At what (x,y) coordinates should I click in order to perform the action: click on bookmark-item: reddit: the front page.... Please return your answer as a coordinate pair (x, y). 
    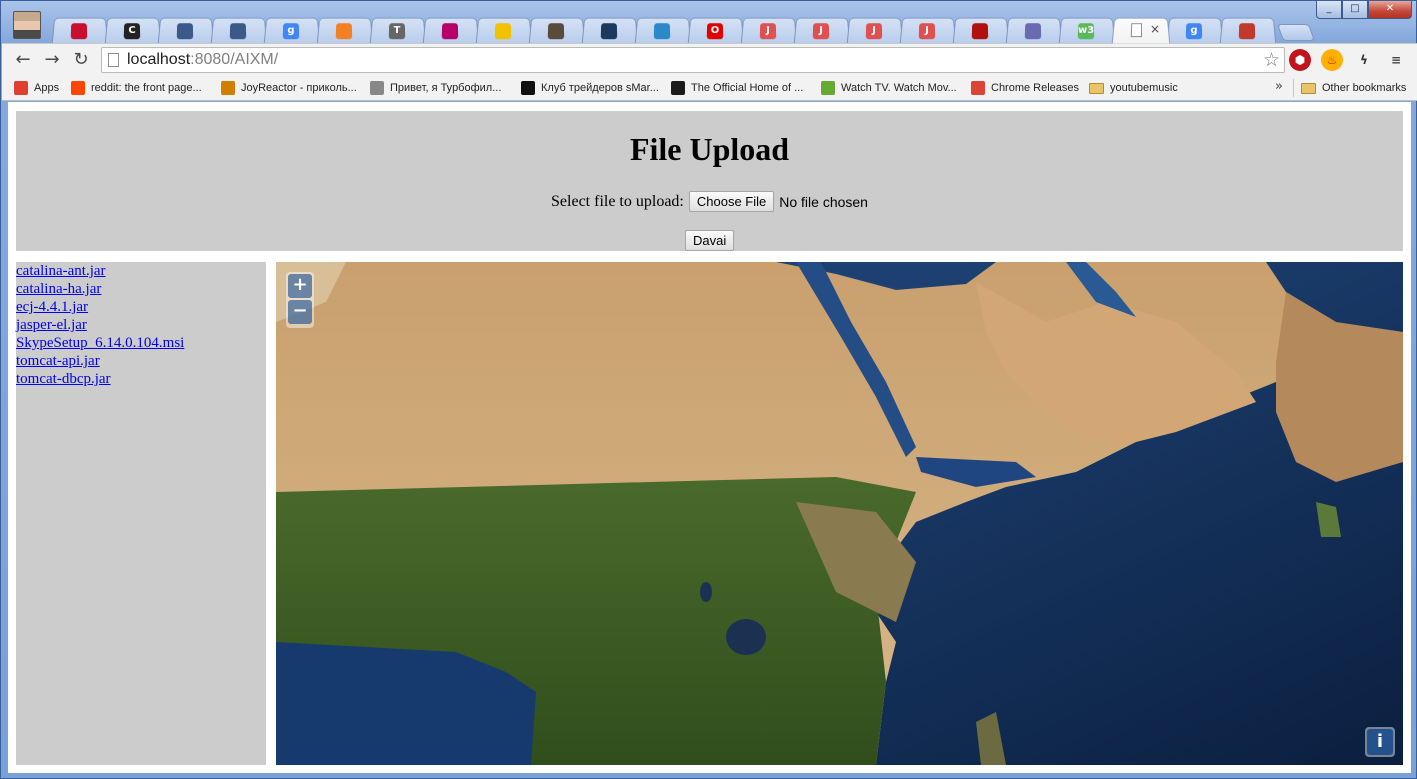
    Looking at the image, I should click on (136, 88).